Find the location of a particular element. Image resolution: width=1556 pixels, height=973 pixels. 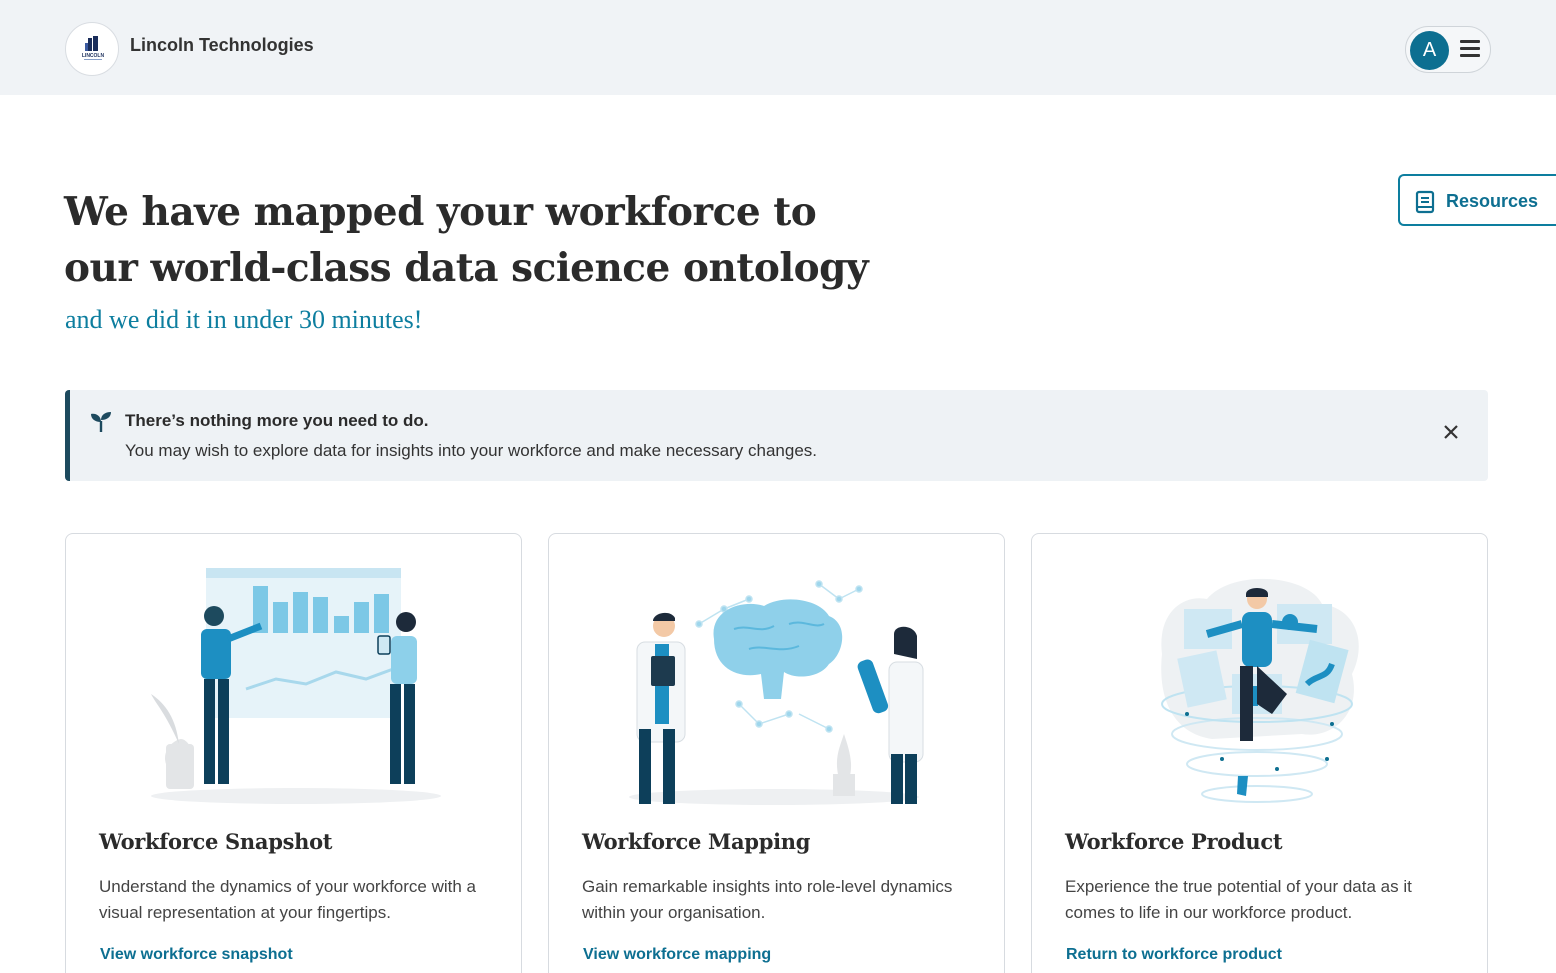

lincoln-logo-icon: LINCOLN is located at coordinates (93, 48).